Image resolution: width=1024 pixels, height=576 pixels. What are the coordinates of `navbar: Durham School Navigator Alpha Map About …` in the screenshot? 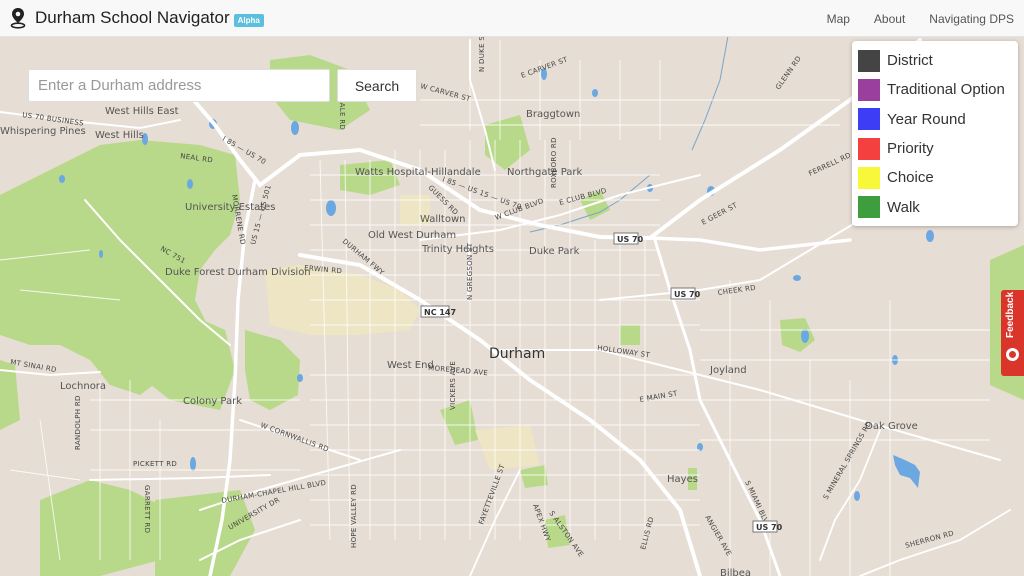 It's located at (512, 18).